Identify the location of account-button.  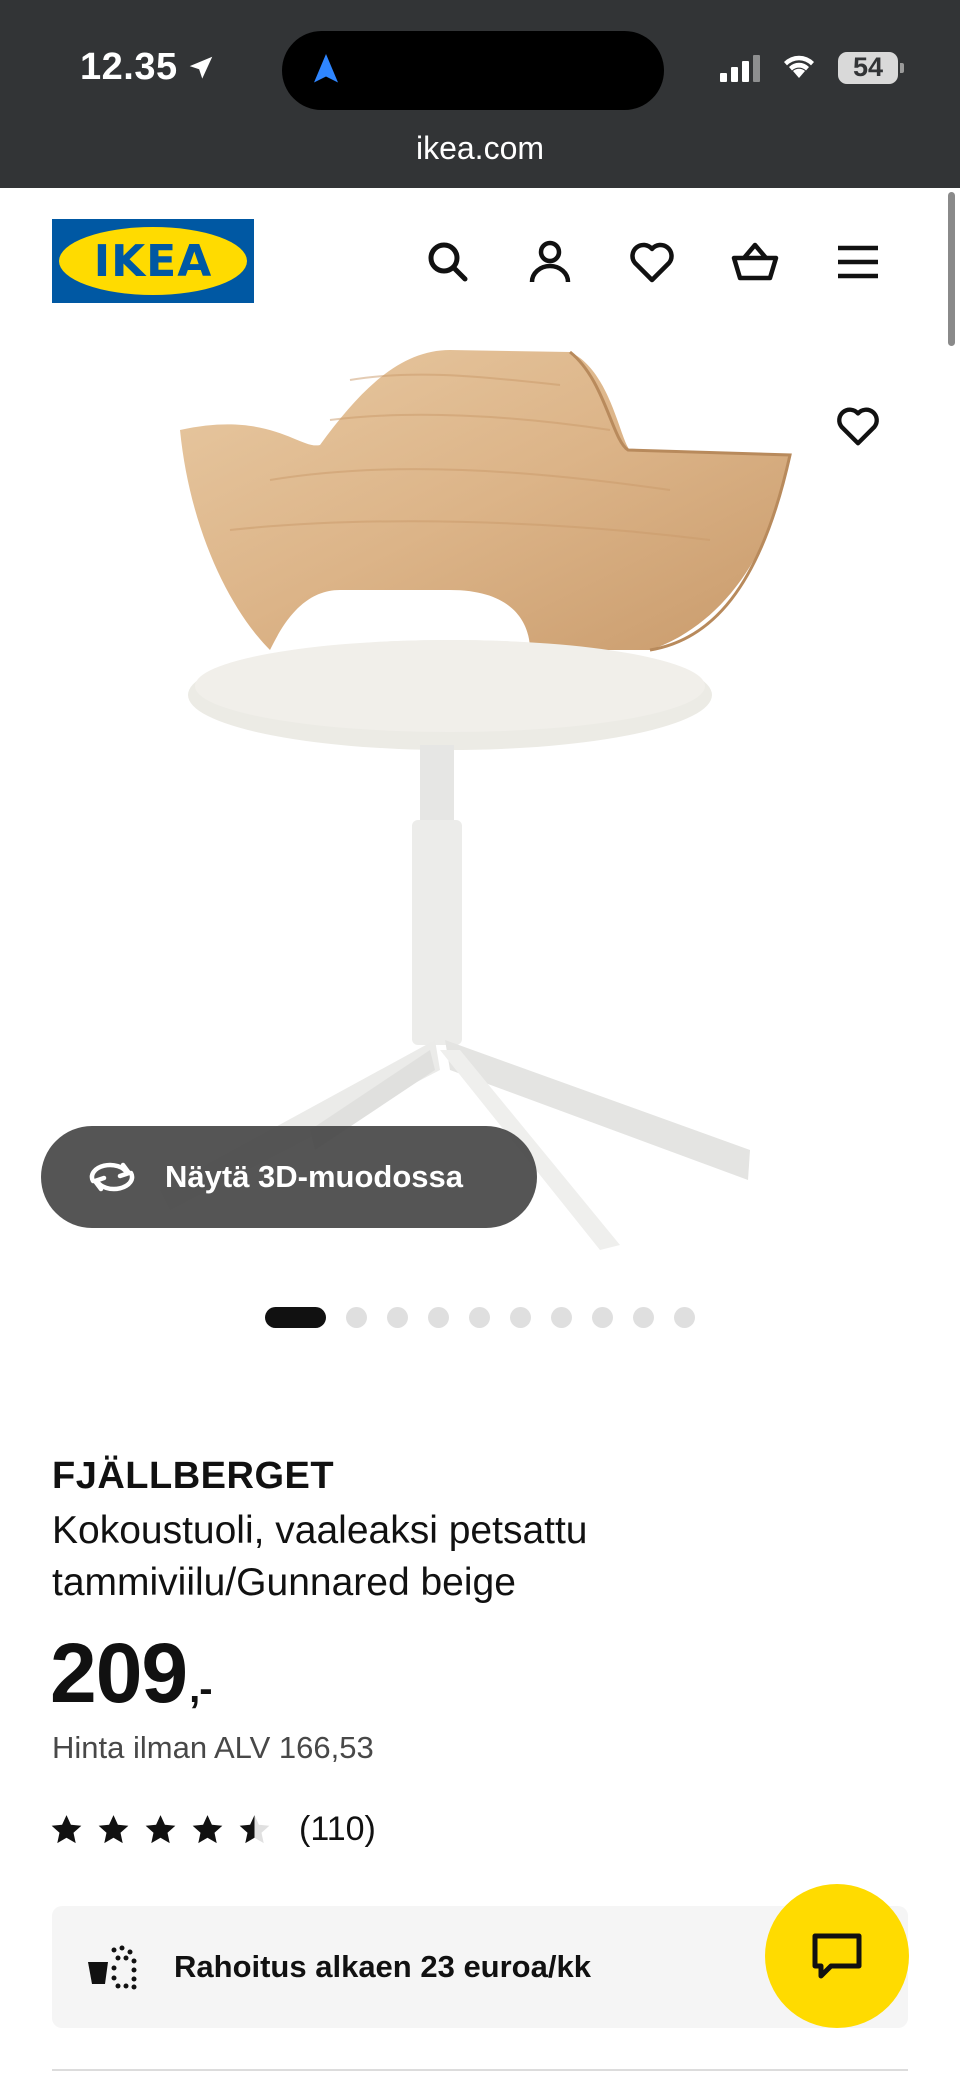
(550, 262).